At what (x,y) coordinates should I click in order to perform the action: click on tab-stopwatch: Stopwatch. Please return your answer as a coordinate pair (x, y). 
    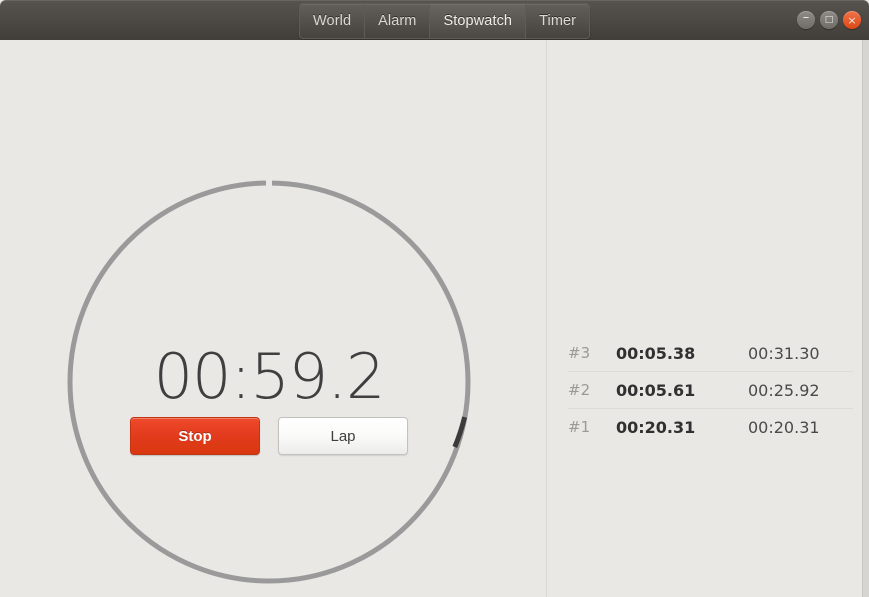
    Looking at the image, I should click on (478, 21).